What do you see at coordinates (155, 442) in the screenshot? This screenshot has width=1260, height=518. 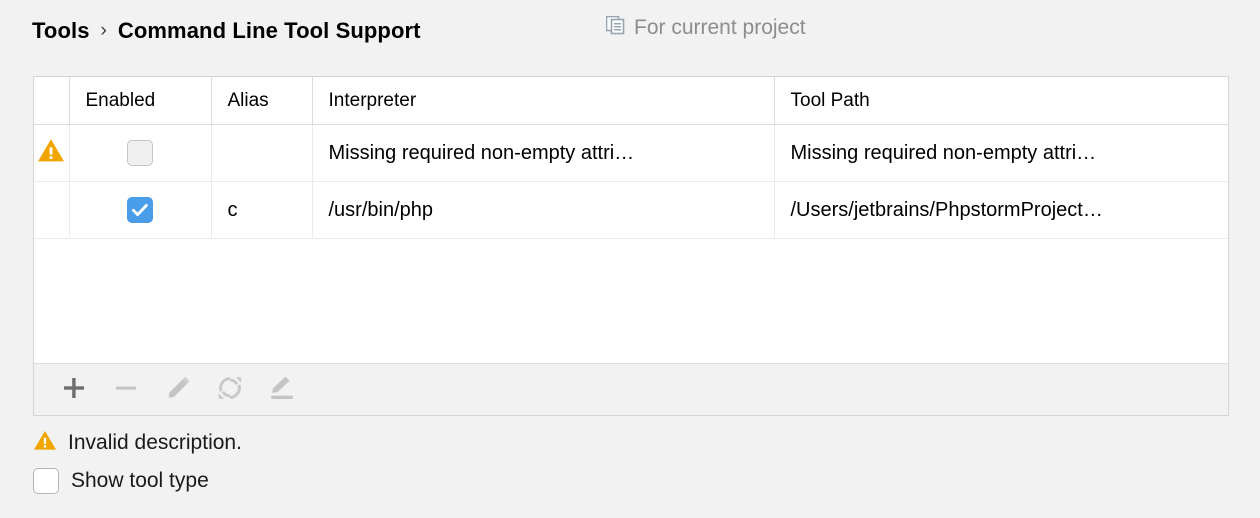 I see `validation-message-text: Invalid description.` at bounding box center [155, 442].